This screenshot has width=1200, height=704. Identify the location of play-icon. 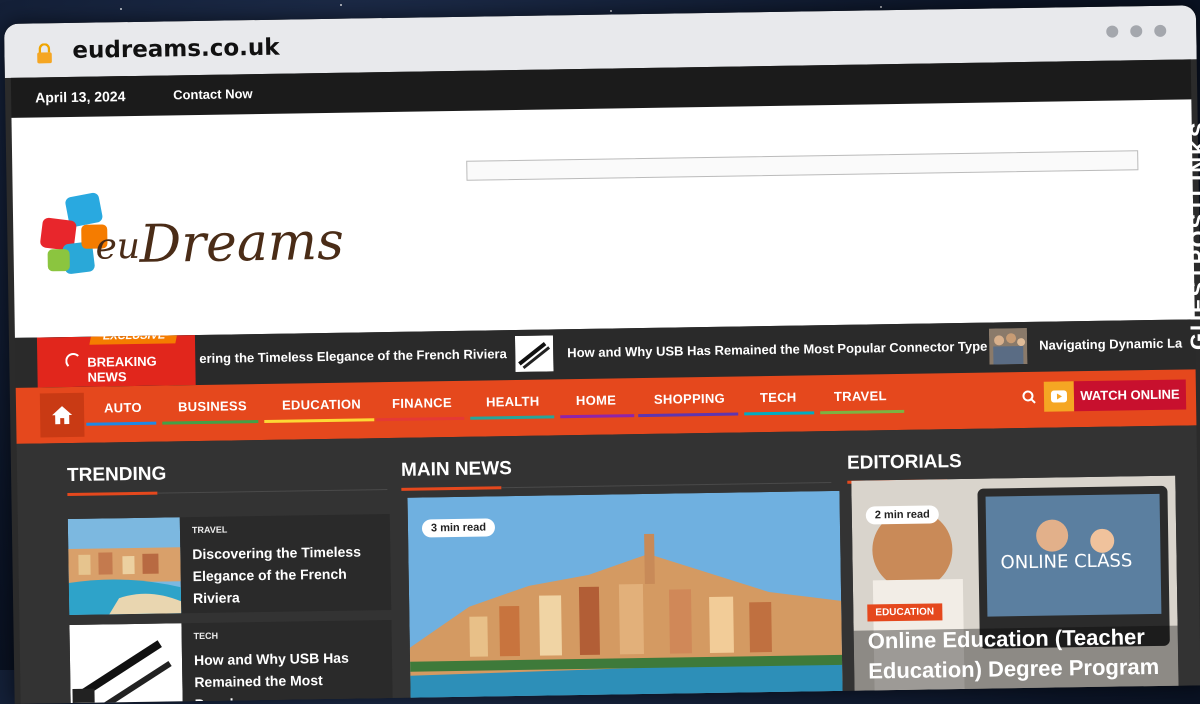
(1059, 396).